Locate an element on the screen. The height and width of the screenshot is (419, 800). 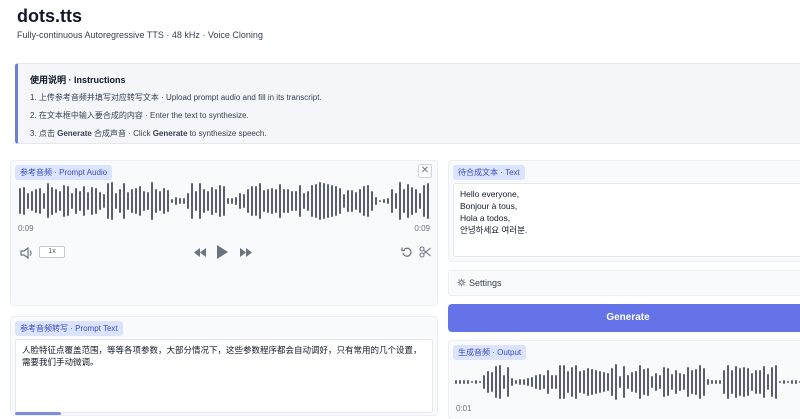
rewind-icon is located at coordinates (200, 252).